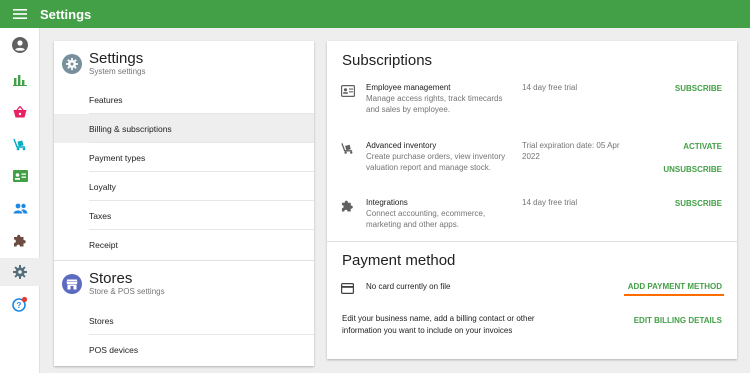 The height and width of the screenshot is (373, 750). I want to click on settings-group-subtitle: System settings, so click(117, 71).